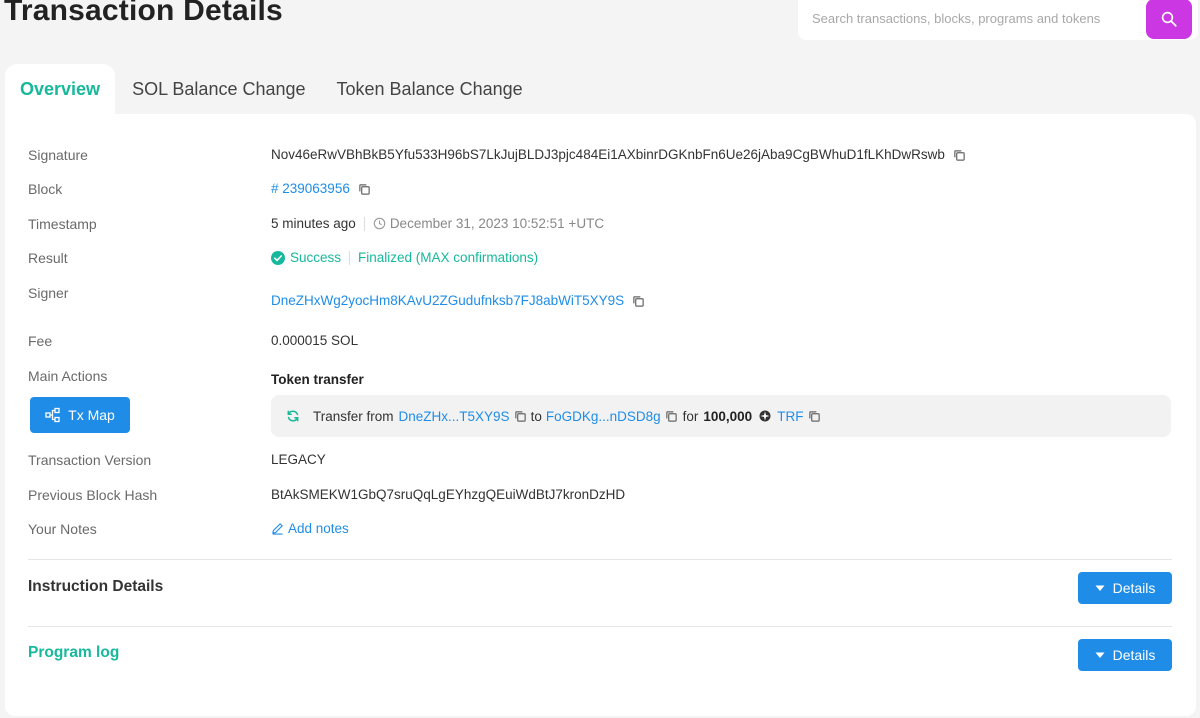 The width and height of the screenshot is (1200, 718). Describe the element at coordinates (58, 155) in the screenshot. I see `signature-label: Signature` at that location.